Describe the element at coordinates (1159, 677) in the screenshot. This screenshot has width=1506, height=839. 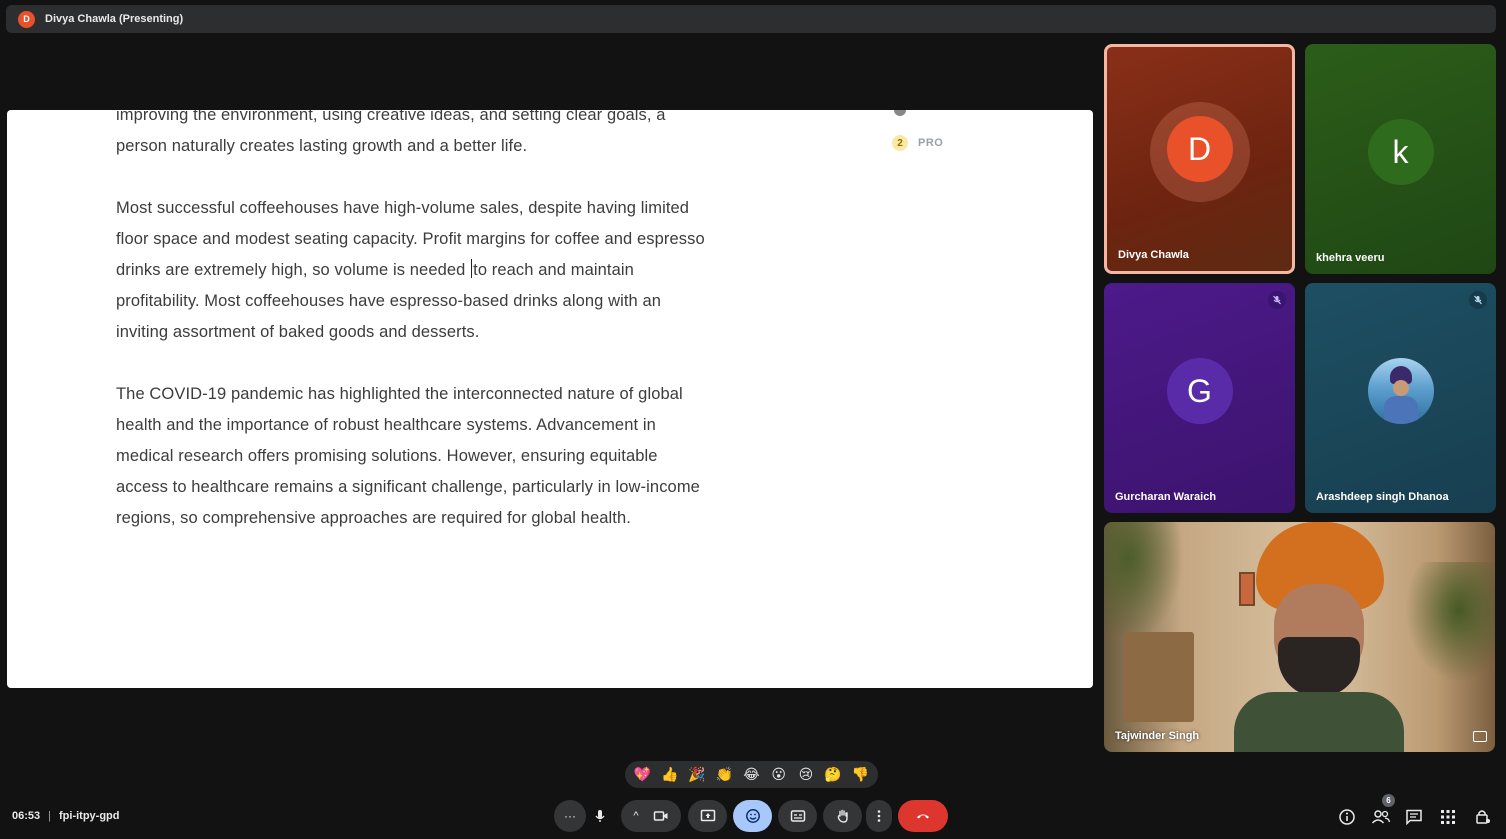
I see `background-shelf` at that location.